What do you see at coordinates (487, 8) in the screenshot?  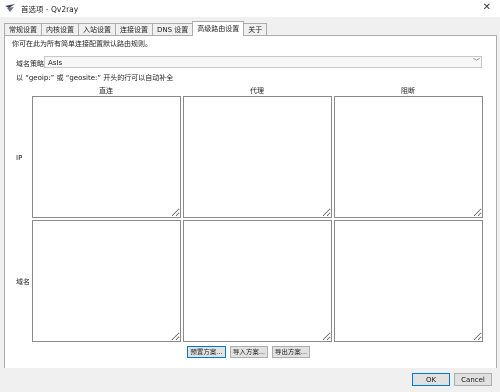 I see `close-icon: ✕` at bounding box center [487, 8].